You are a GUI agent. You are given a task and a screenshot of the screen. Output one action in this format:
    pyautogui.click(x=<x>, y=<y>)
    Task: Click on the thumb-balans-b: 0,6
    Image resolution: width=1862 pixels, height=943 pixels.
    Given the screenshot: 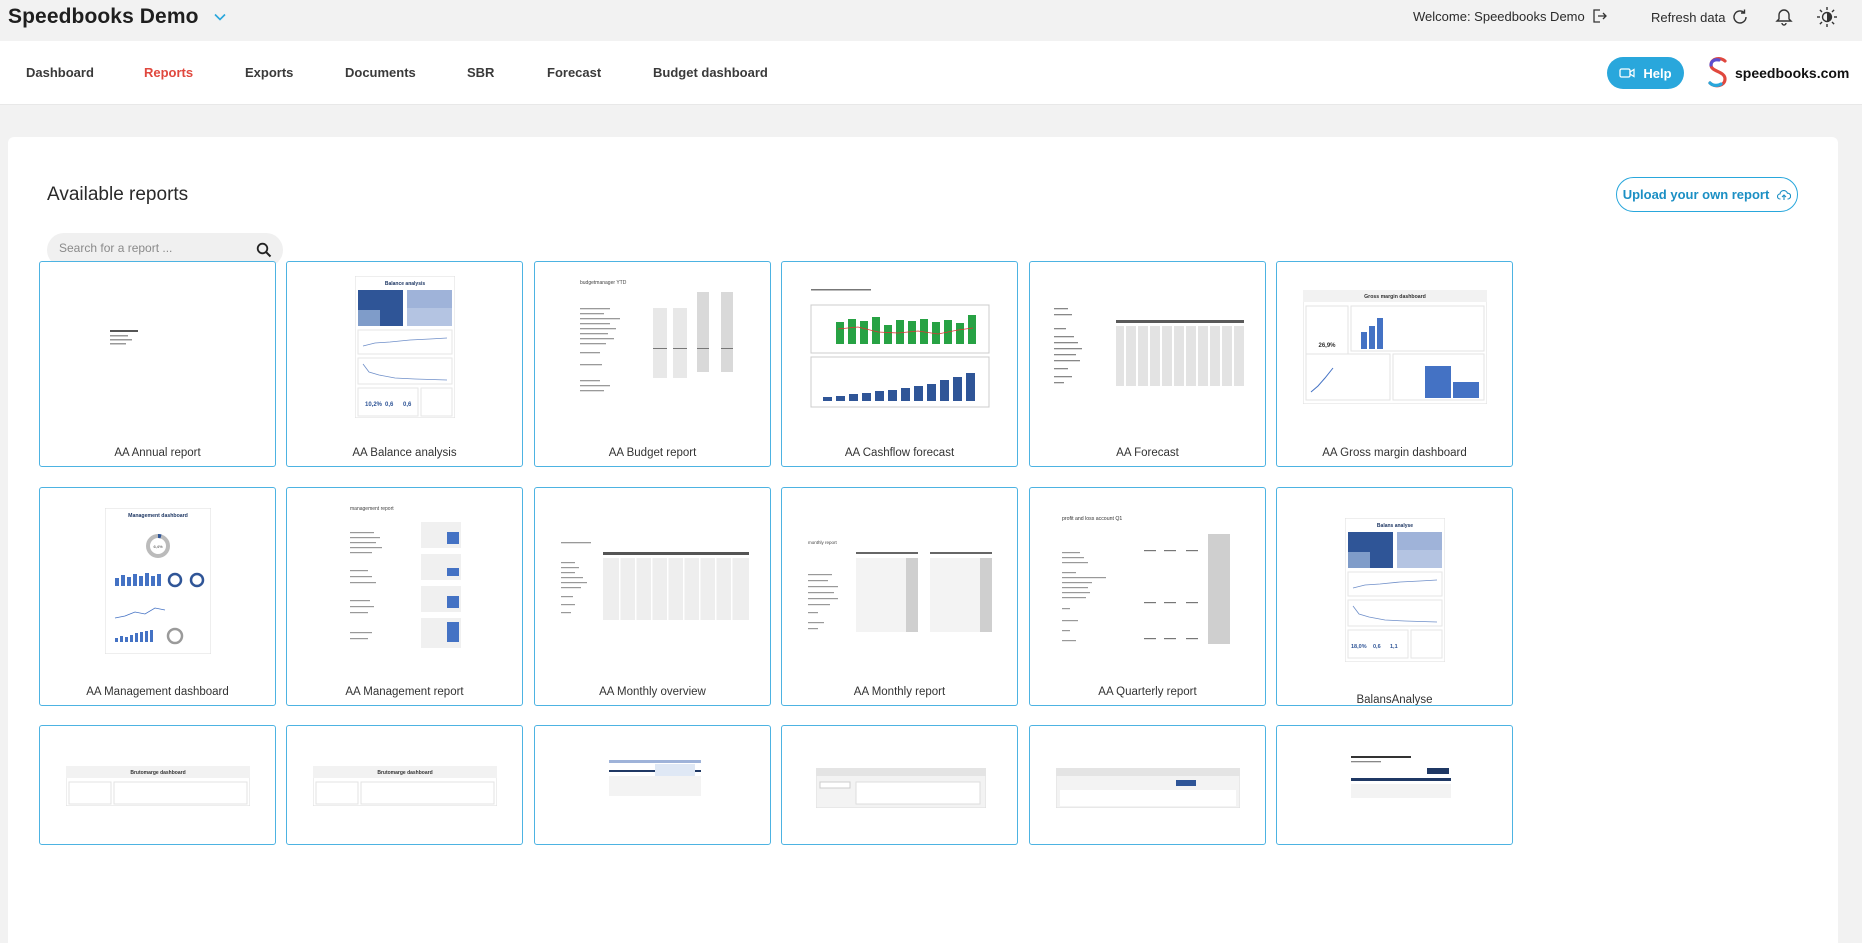 What is the action you would take?
    pyautogui.click(x=1377, y=647)
    